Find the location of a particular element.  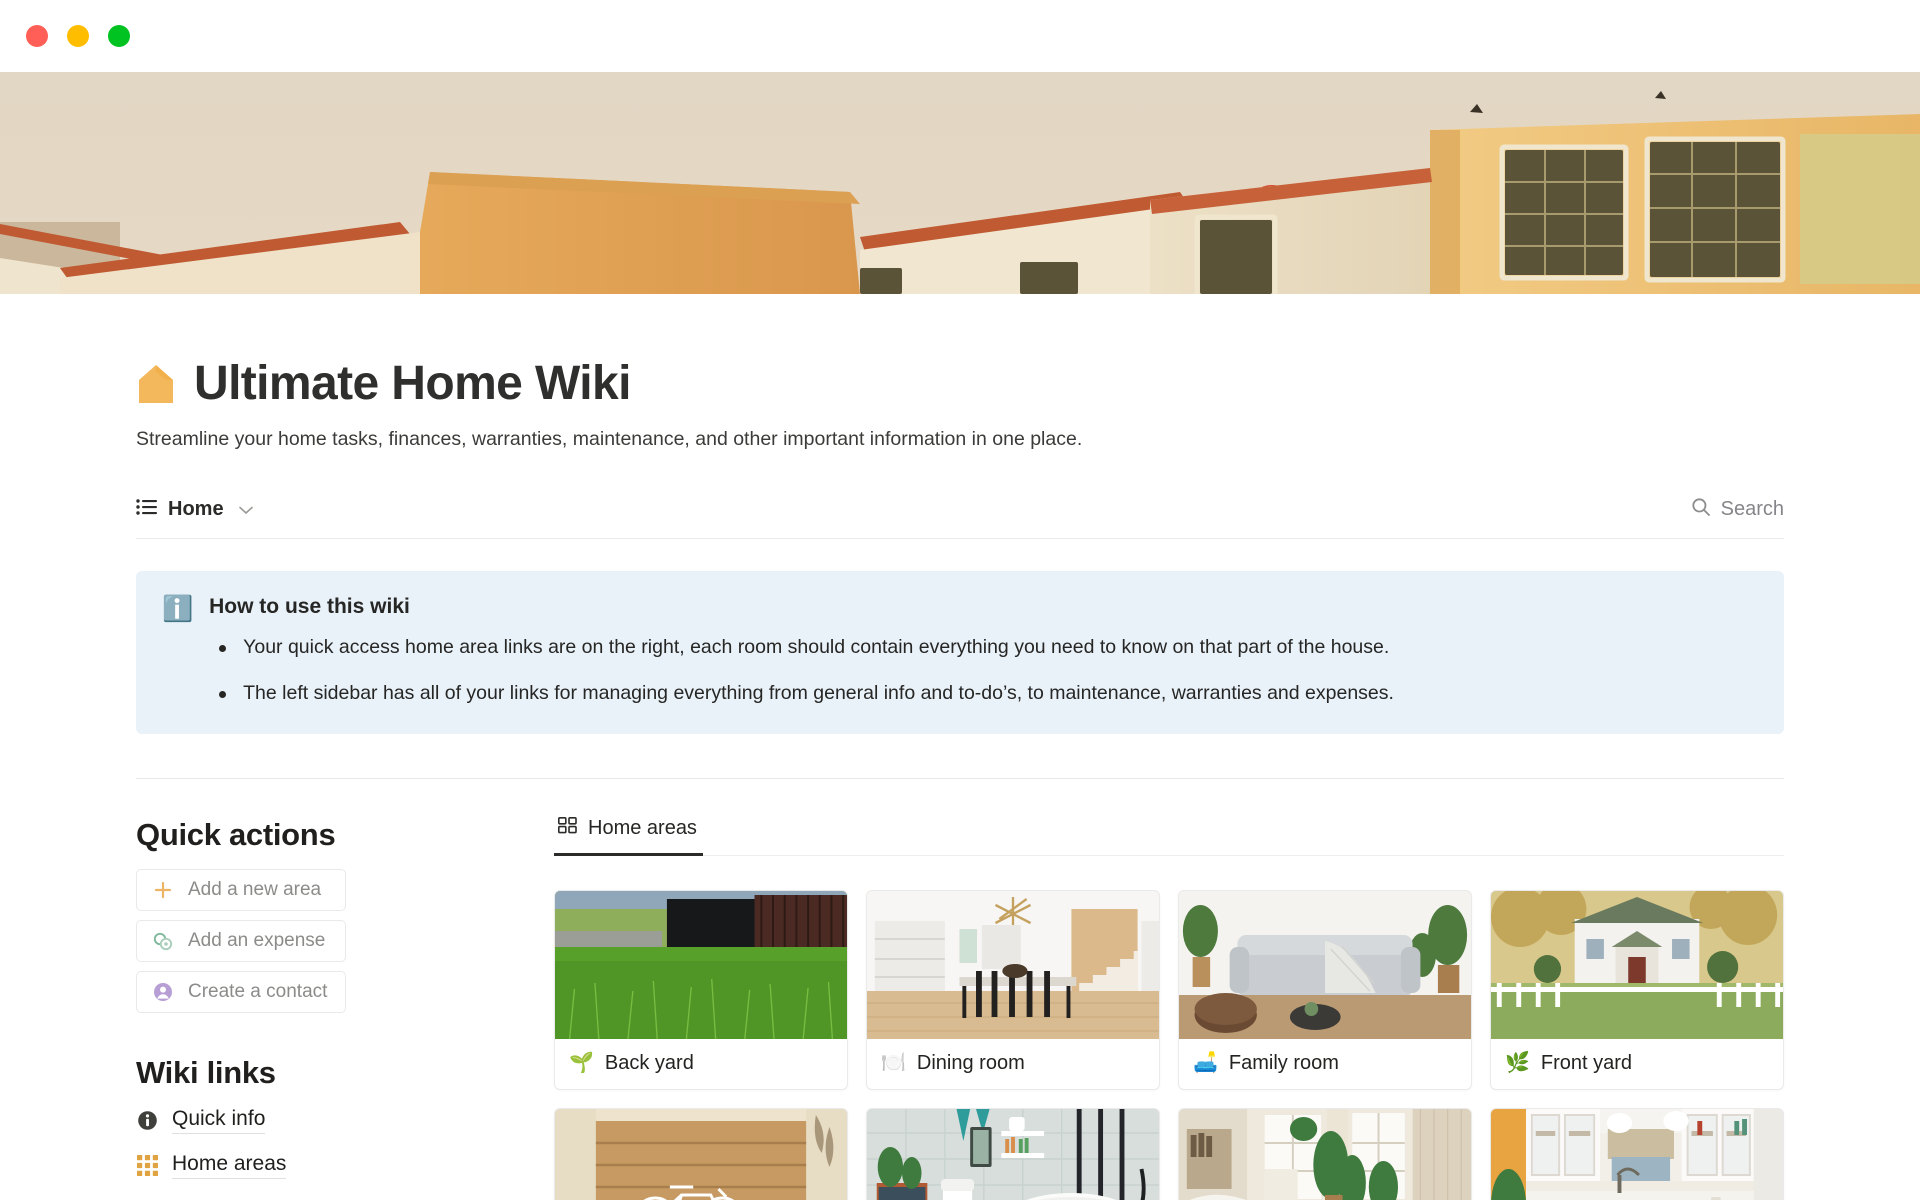

page-title-text: Ultimate Home Wiki is located at coordinates (412, 383).